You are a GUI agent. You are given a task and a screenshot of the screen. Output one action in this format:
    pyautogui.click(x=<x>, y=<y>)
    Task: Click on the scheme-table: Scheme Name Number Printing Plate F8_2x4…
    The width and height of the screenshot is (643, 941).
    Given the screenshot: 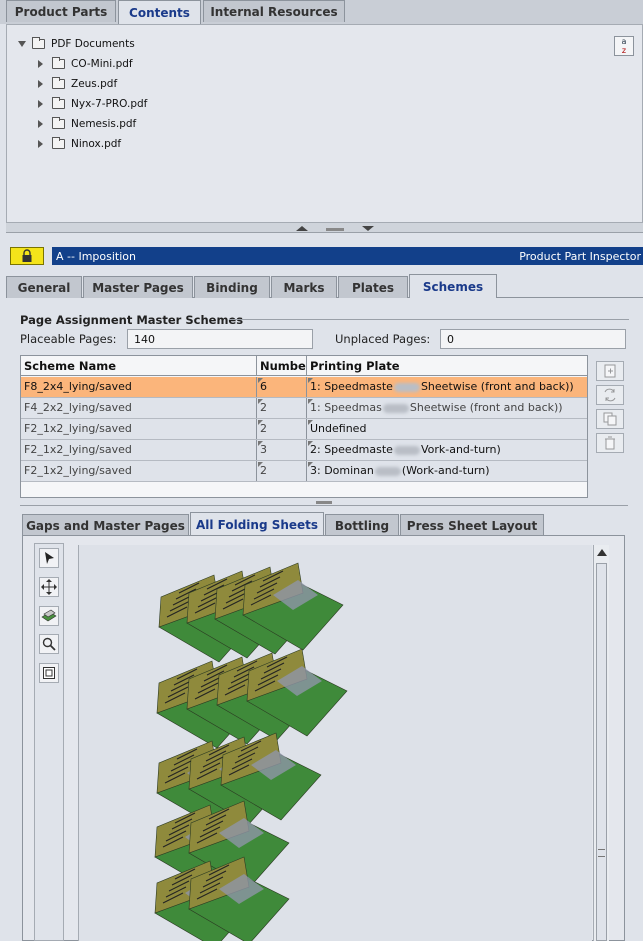 What is the action you would take?
    pyautogui.click(x=304, y=426)
    